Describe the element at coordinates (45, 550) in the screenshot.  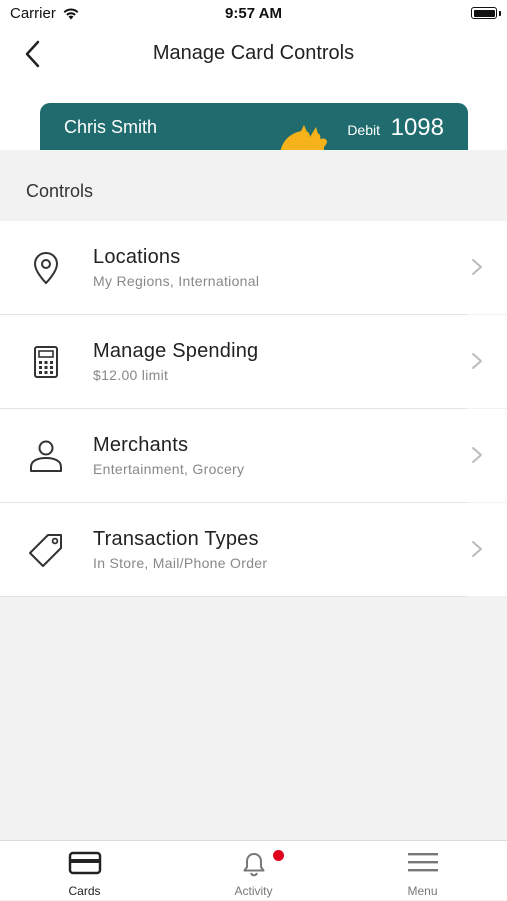
I see `tag-icon` at that location.